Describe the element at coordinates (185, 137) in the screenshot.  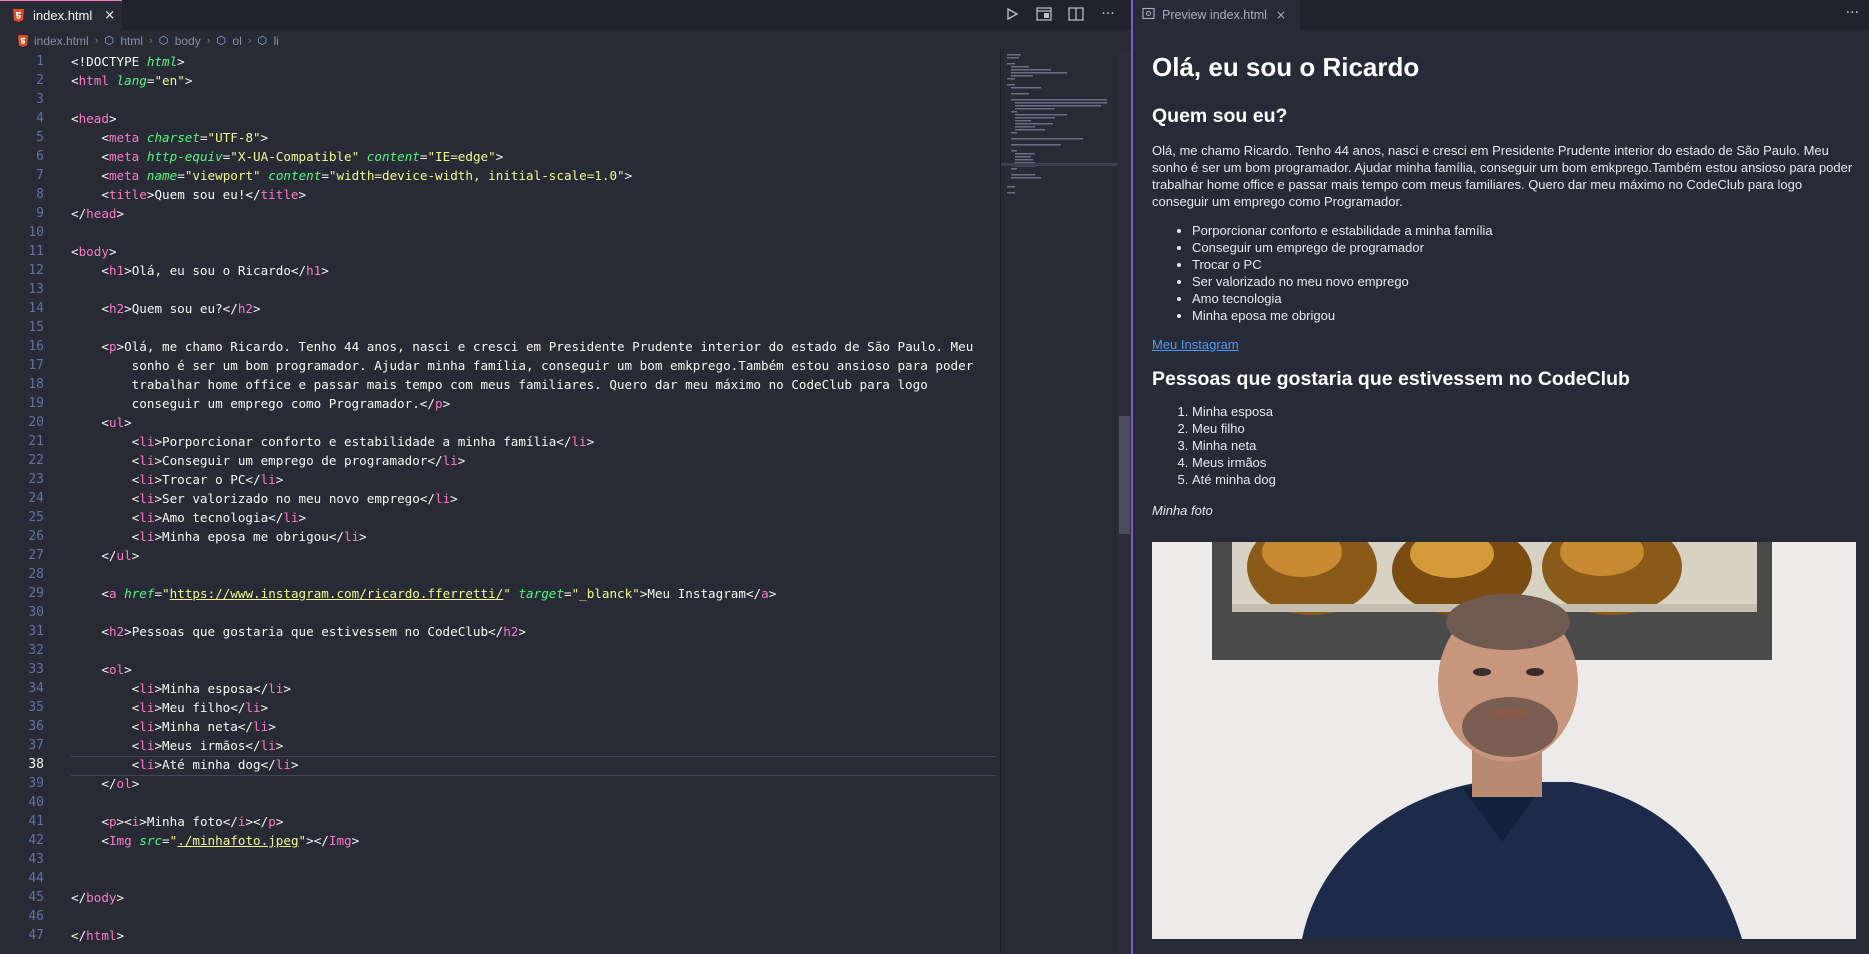
I see `code-line: <meta charset="UTF-8">` at that location.